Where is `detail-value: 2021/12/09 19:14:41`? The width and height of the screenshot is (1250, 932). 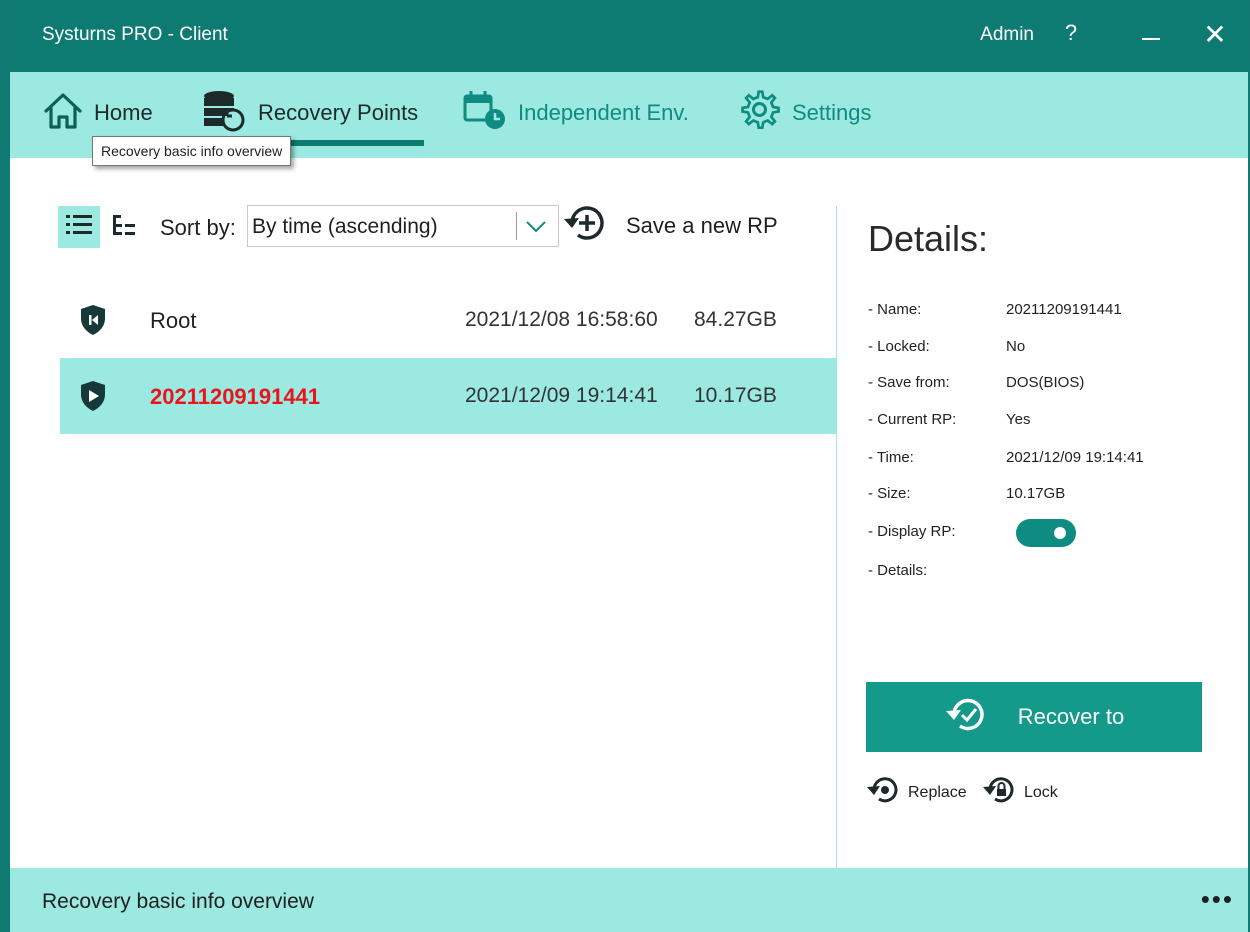 detail-value: 2021/12/09 19:14:41 is located at coordinates (1075, 457).